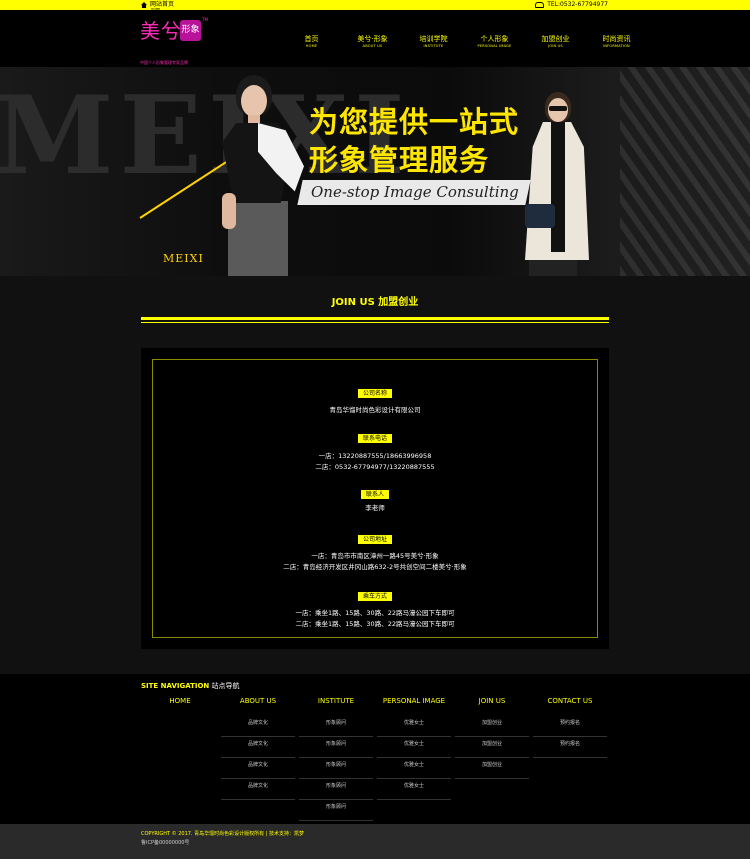  Describe the element at coordinates (375, 624) in the screenshot. I see `bus-line-2: 二店：乘坐1路、15路、30路、22路马濠公园下车即可` at that location.